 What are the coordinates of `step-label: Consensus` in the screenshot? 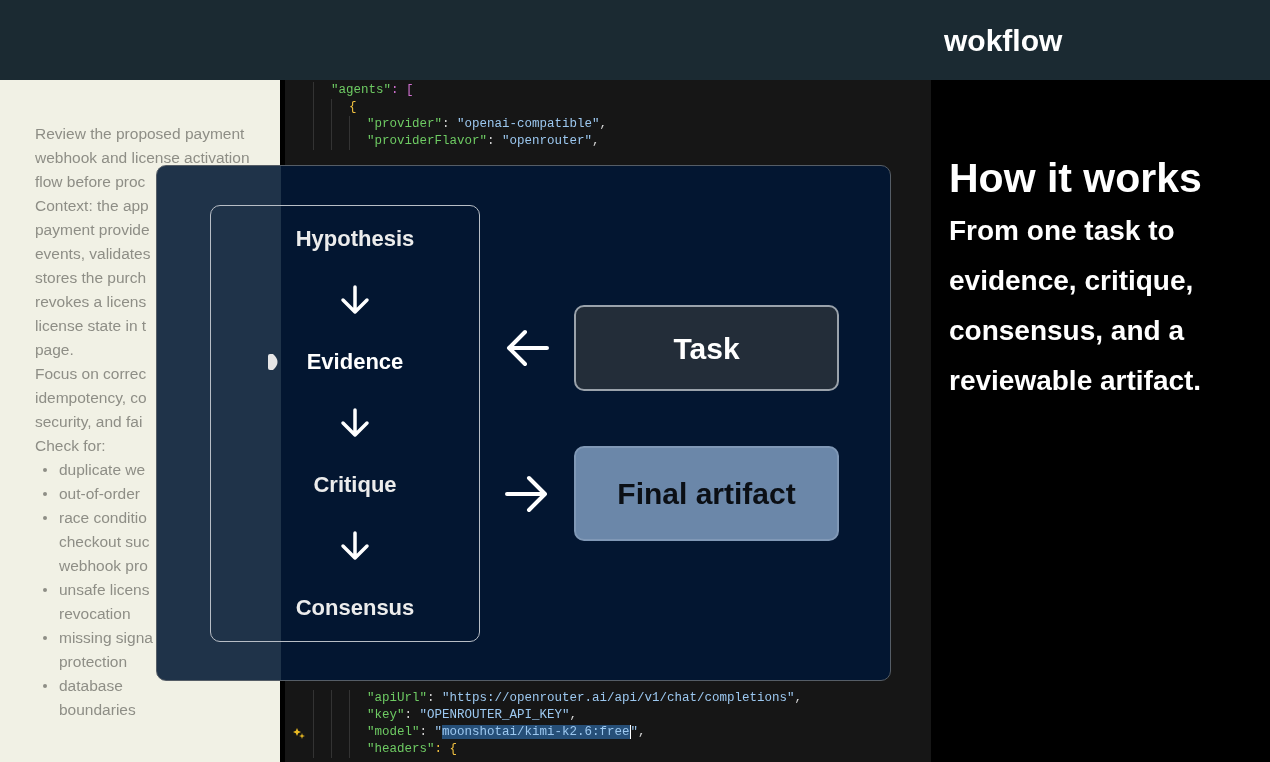 It's located at (355, 608).